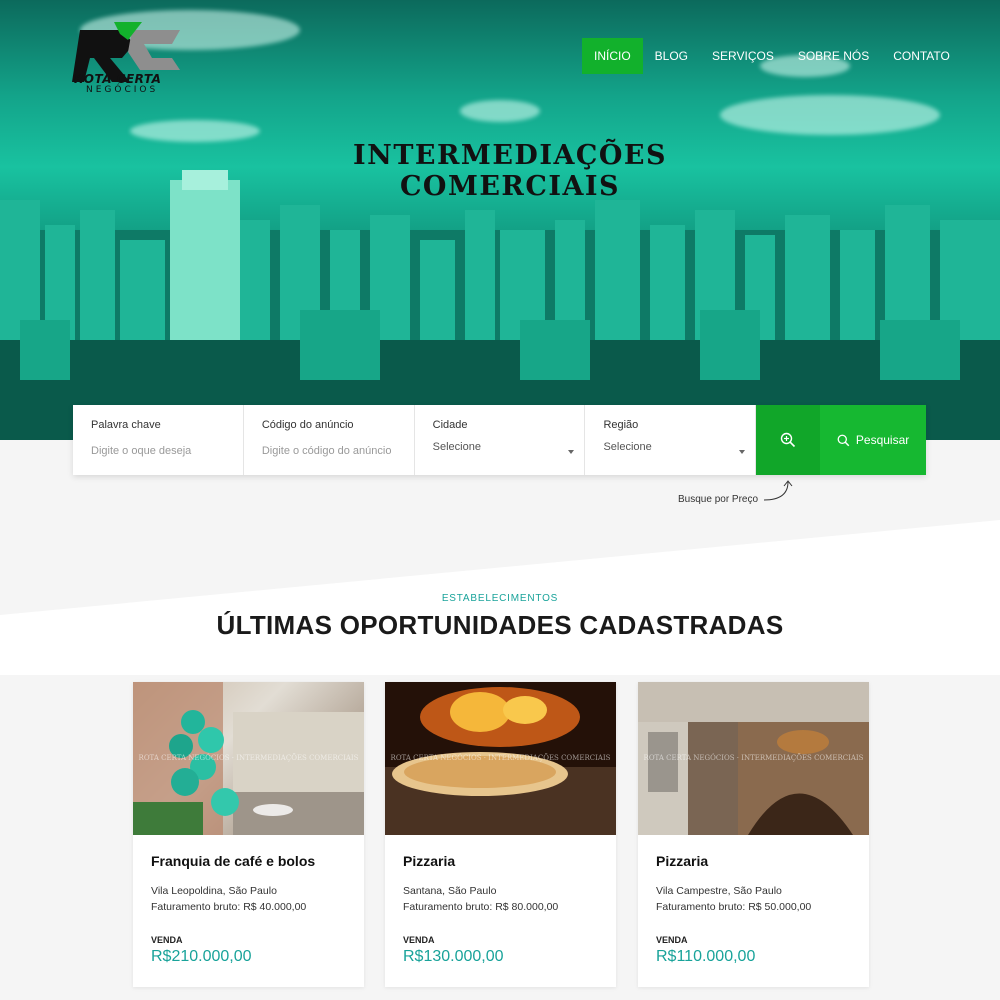  What do you see at coordinates (621, 425) in the screenshot?
I see `region-label: Região` at bounding box center [621, 425].